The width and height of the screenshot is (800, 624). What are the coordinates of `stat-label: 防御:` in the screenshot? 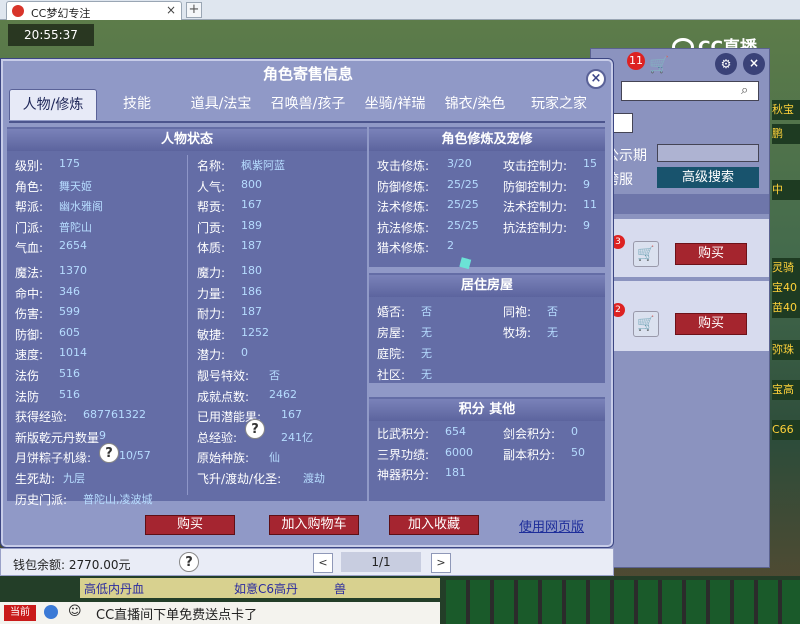 It's located at (29, 334).